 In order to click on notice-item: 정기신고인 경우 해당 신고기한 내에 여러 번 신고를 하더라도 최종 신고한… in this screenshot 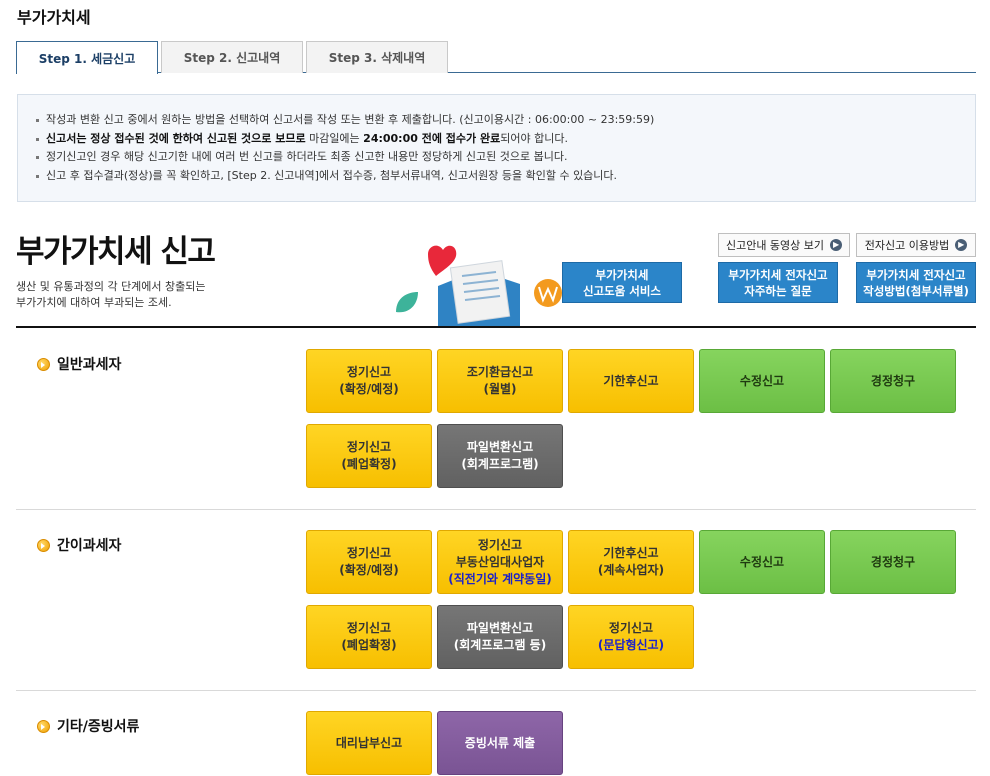, I will do `click(505, 157)`.